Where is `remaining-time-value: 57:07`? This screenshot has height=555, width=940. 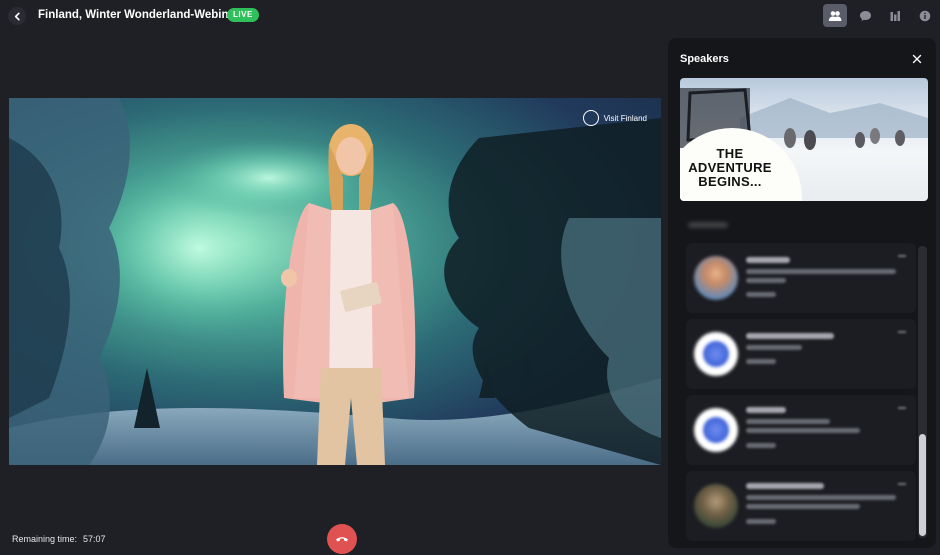
remaining-time-value: 57:07 is located at coordinates (94, 539).